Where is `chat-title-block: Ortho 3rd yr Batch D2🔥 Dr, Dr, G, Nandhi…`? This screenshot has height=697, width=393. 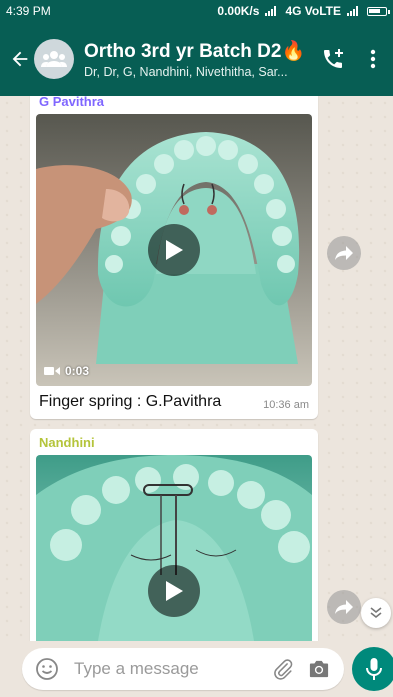
chat-title-block: Ortho 3rd yr Batch D2🔥 Dr, Dr, G, Nandhi… is located at coordinates (198, 59).